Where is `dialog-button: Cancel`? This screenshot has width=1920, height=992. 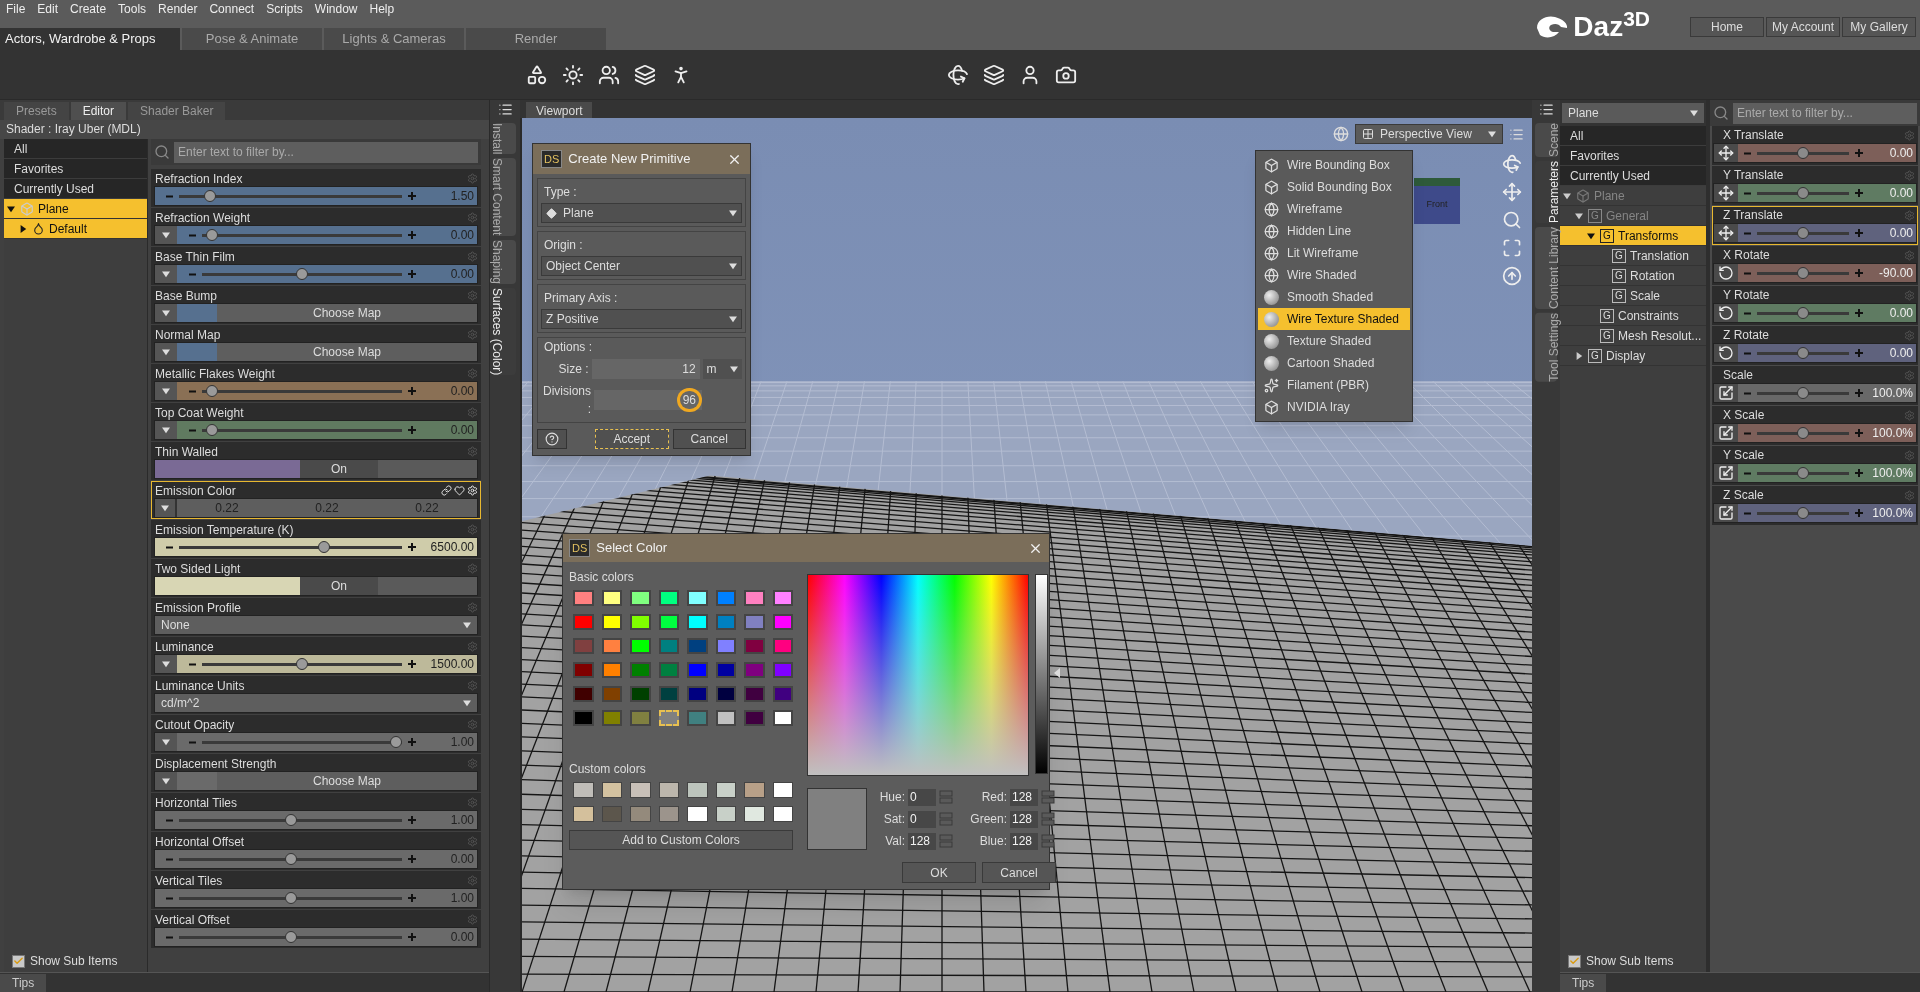
dialog-button: Cancel is located at coordinates (1019, 872).